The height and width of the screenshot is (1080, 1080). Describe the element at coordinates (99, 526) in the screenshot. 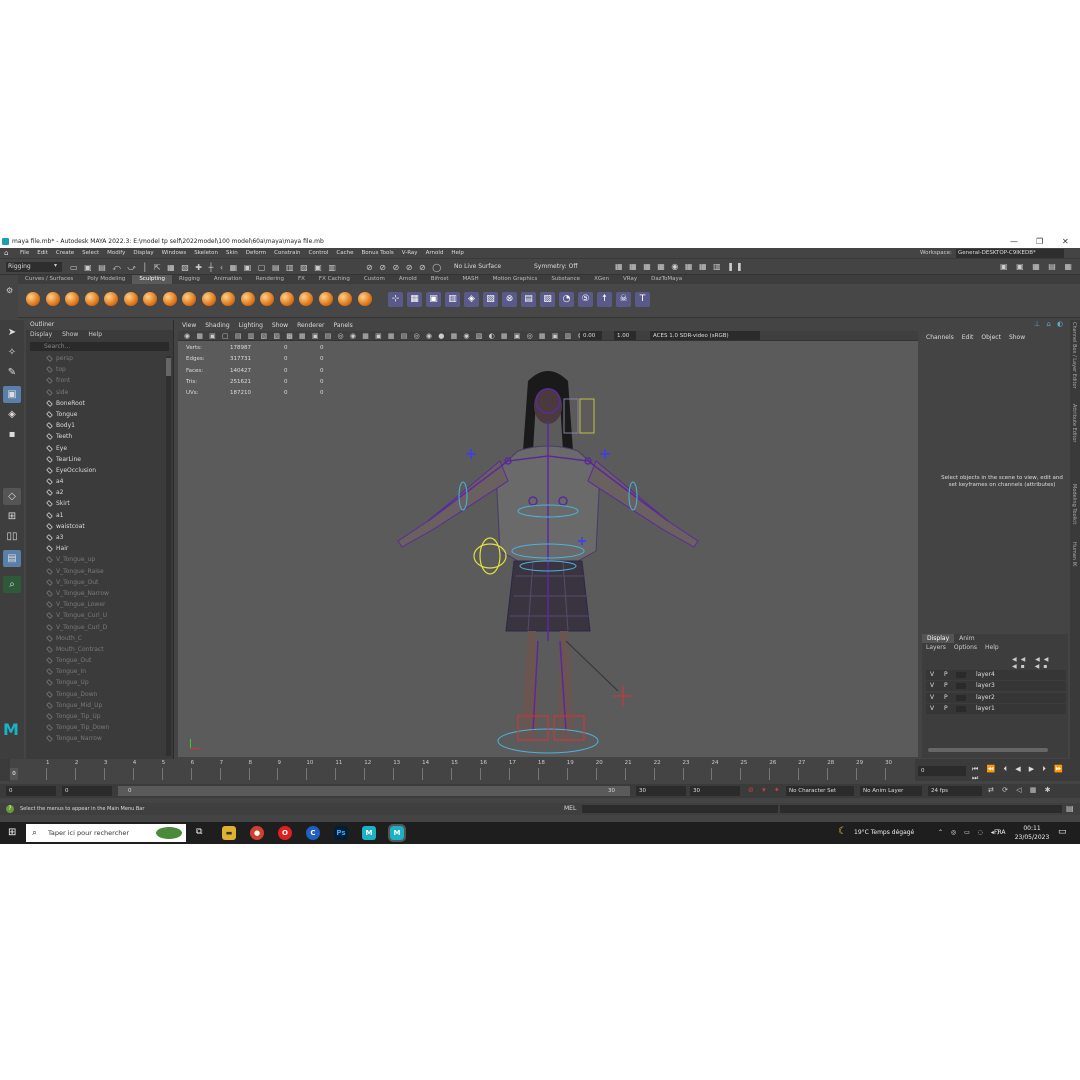

I see `outliner-item: waistcoat` at that location.